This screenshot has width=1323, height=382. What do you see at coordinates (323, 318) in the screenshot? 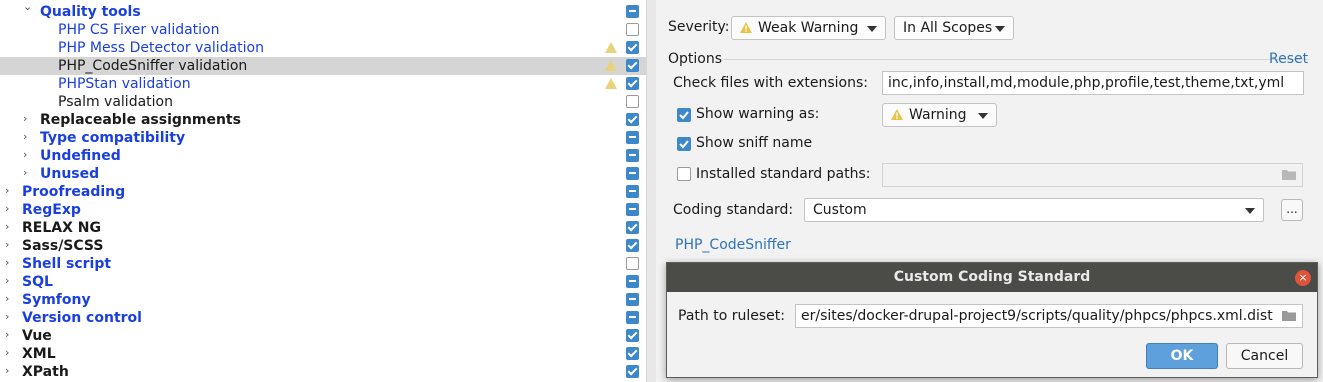
I see `tree-group-row: › Version control` at bounding box center [323, 318].